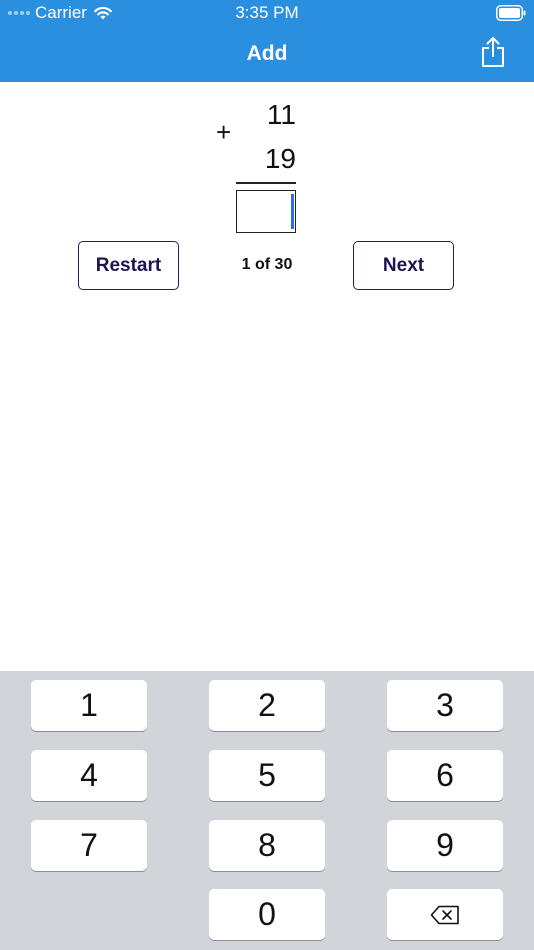 This screenshot has width=534, height=950. I want to click on sum-line, so click(266, 183).